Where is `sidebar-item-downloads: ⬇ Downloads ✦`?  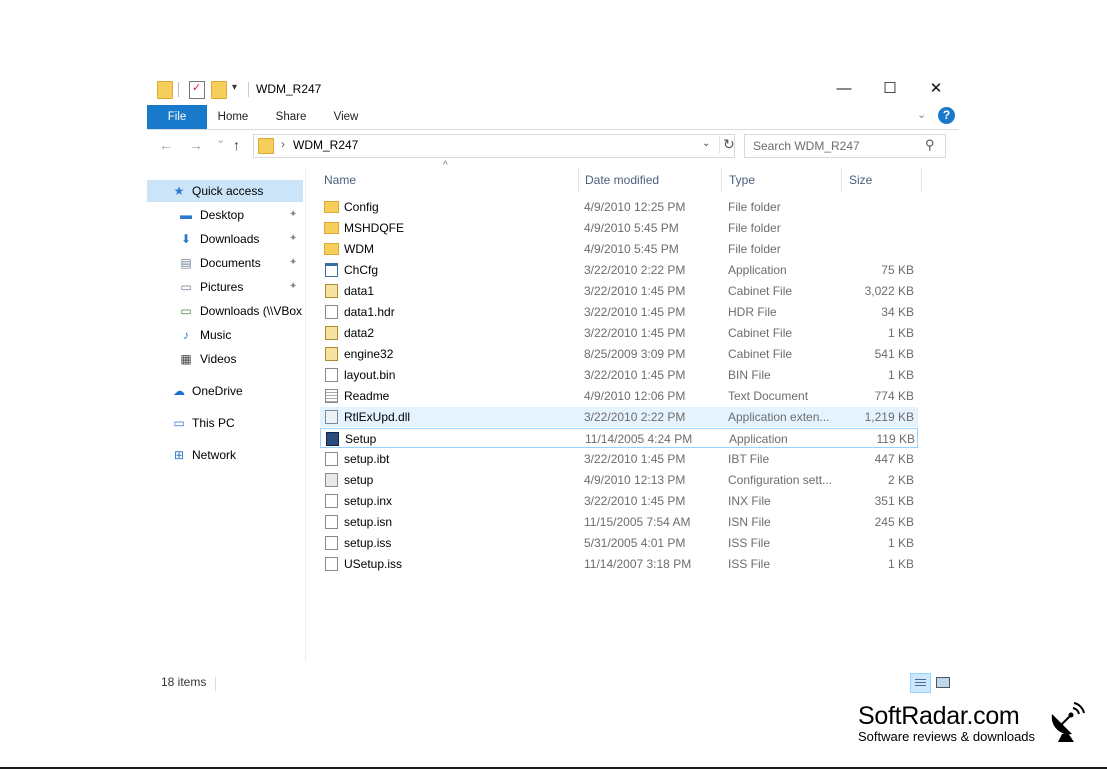
sidebar-item-downloads: ⬇ Downloads ✦ is located at coordinates (225, 239).